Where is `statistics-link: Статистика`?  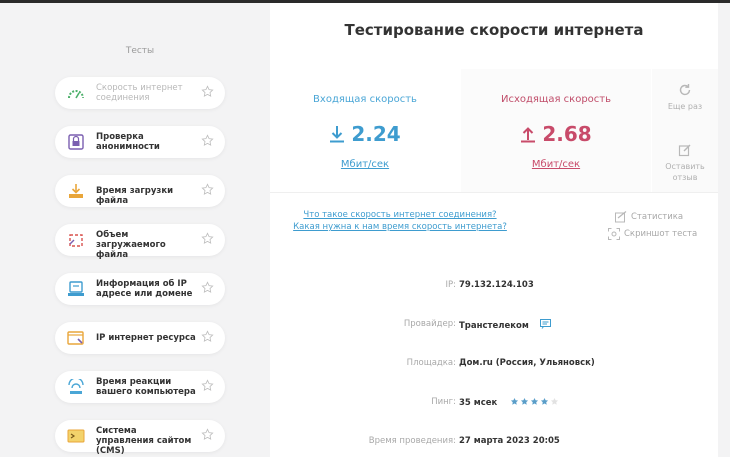 statistics-link: Статистика is located at coordinates (656, 217).